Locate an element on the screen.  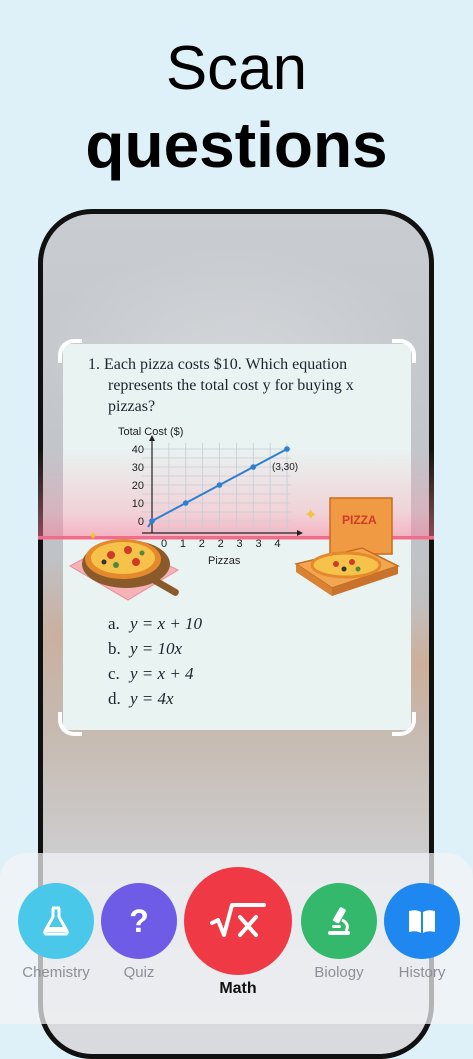
question-line-3: pizzas? is located at coordinates (132, 406).